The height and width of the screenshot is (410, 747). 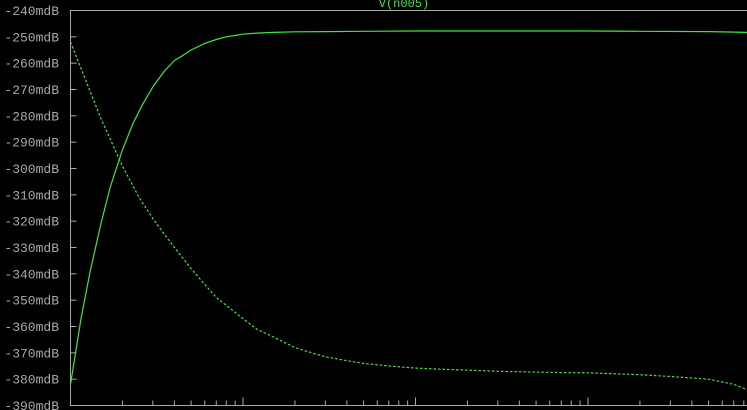 What do you see at coordinates (31, 301) in the screenshot?
I see `y-tick-label: -350mdB` at bounding box center [31, 301].